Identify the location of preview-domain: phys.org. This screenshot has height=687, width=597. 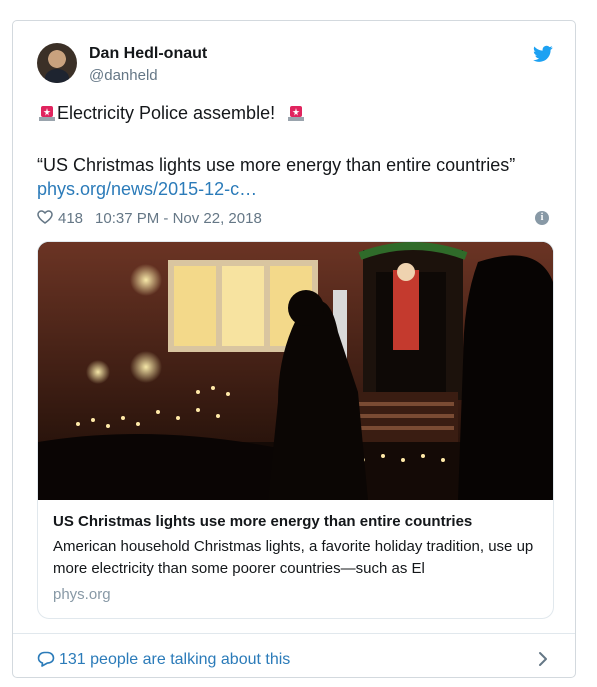
(82, 594).